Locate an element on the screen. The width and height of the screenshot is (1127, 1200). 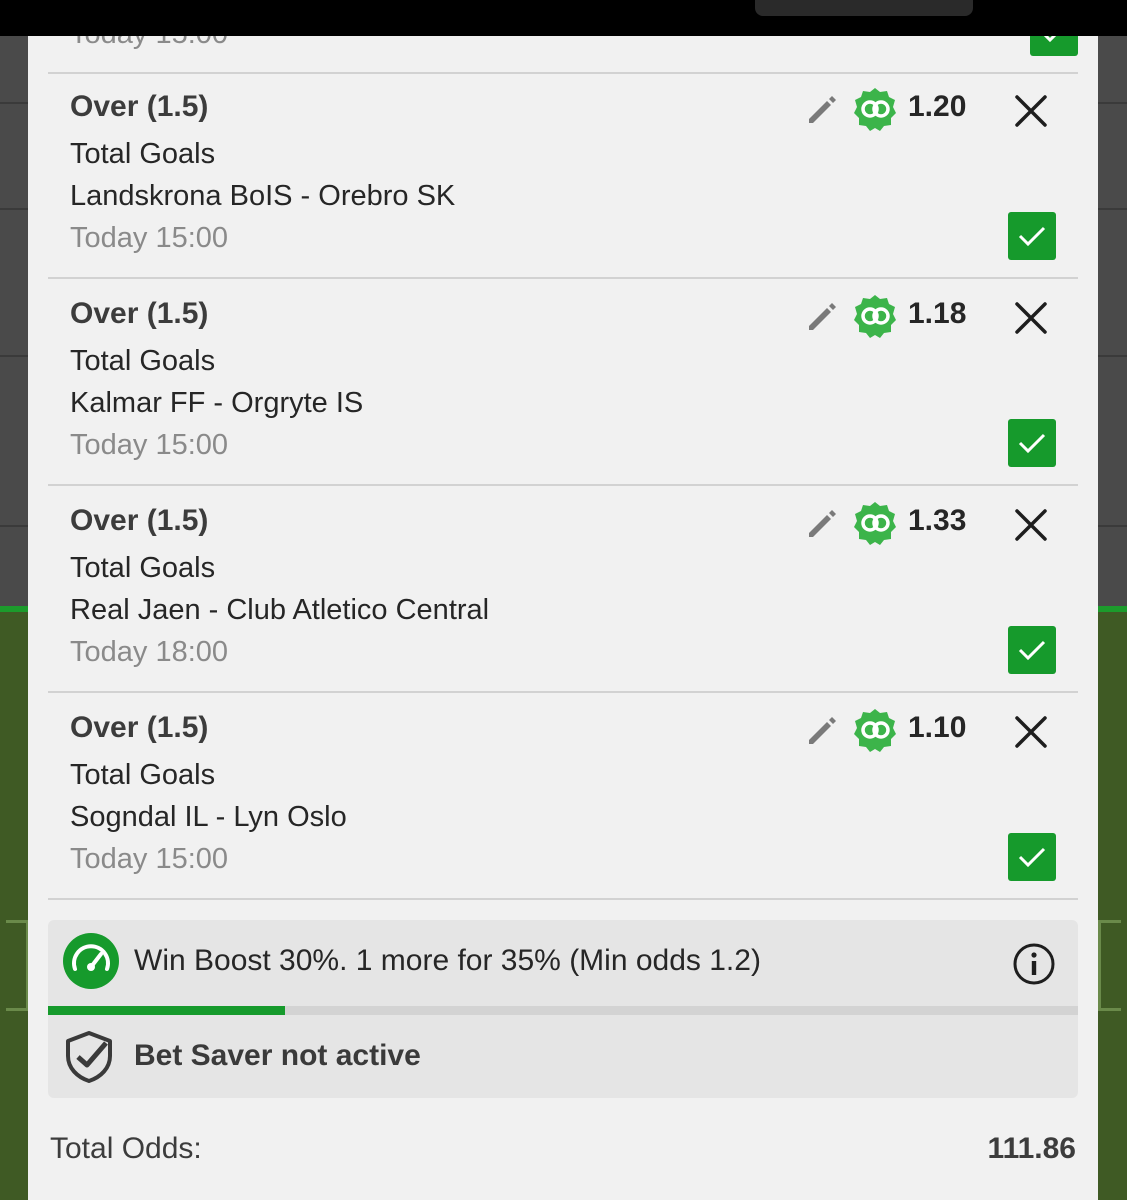
speedometer-icon is located at coordinates (91, 961).